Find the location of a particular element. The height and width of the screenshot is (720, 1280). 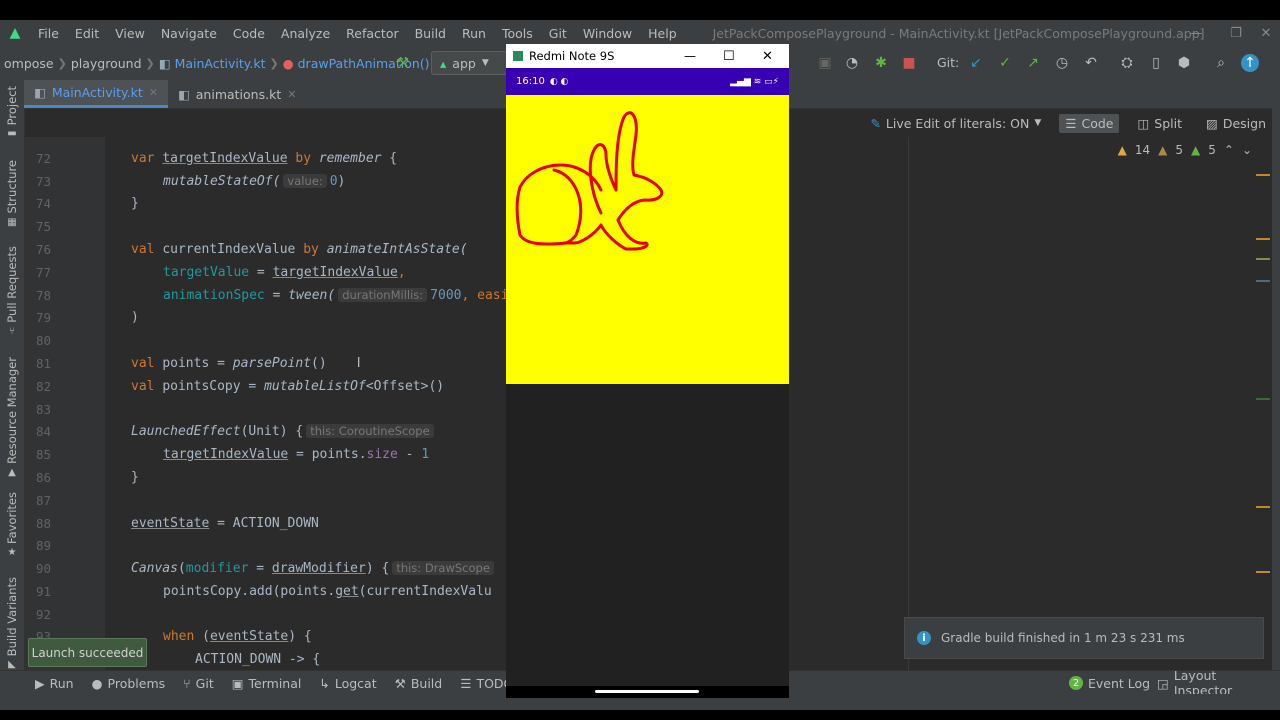

maximize-icon: ☐ is located at coordinates (729, 56).